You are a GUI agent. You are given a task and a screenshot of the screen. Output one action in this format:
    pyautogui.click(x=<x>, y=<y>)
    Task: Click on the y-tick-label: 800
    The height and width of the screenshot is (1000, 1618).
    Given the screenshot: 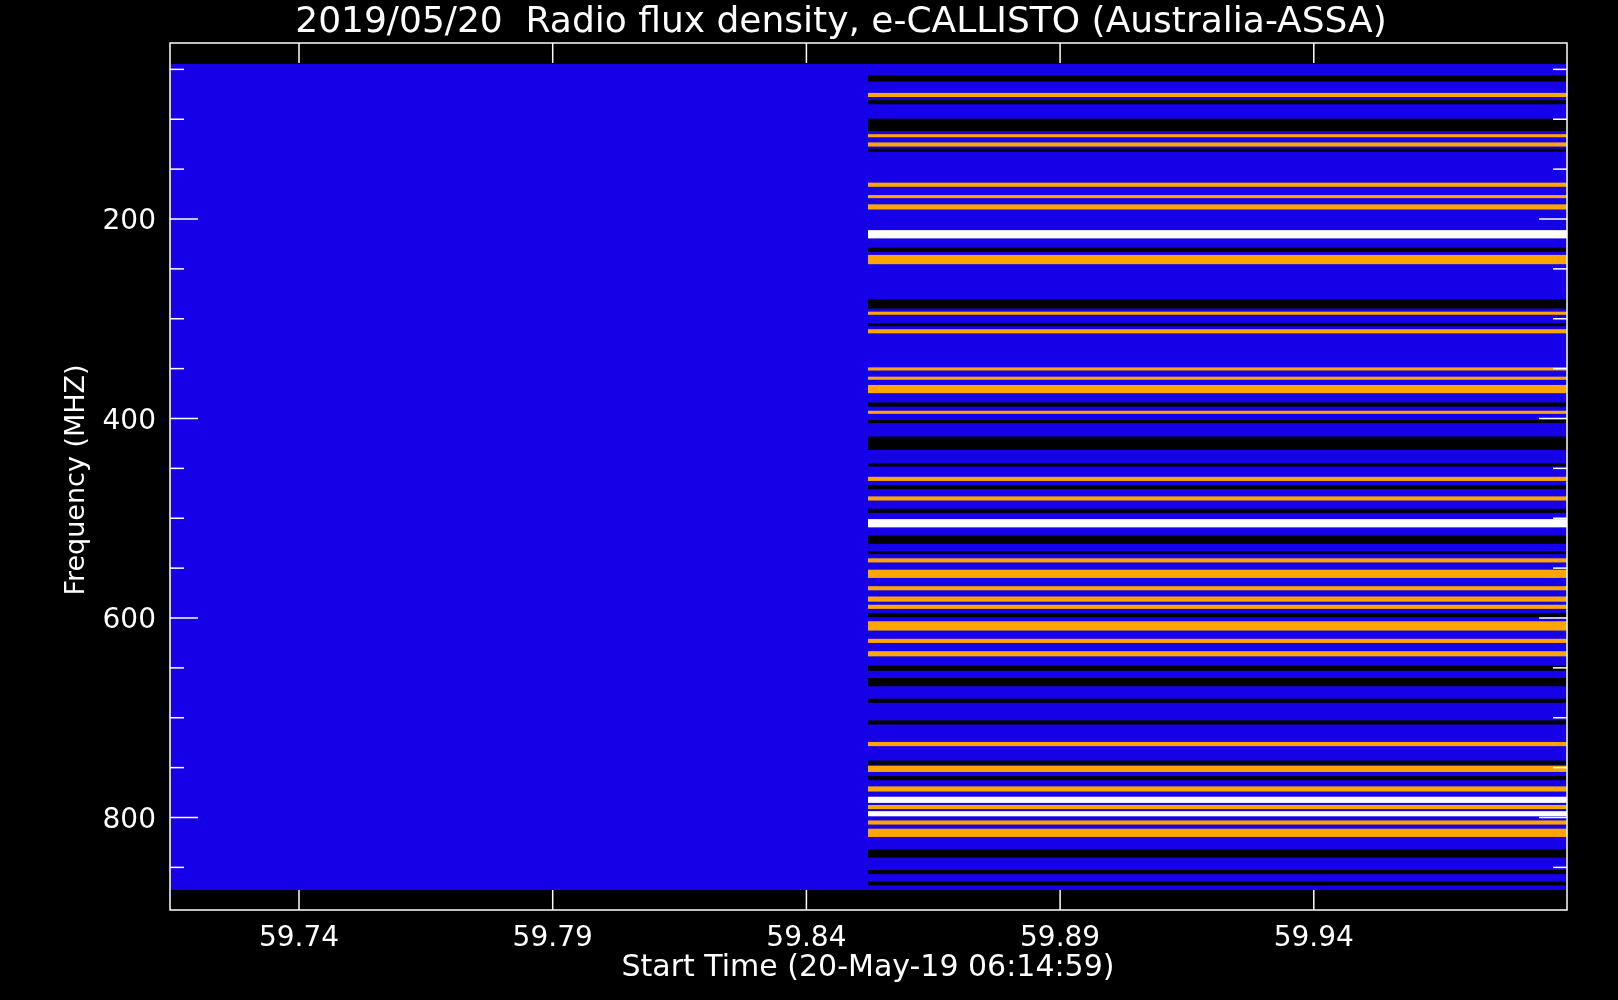 What is the action you would take?
    pyautogui.click(x=129, y=818)
    